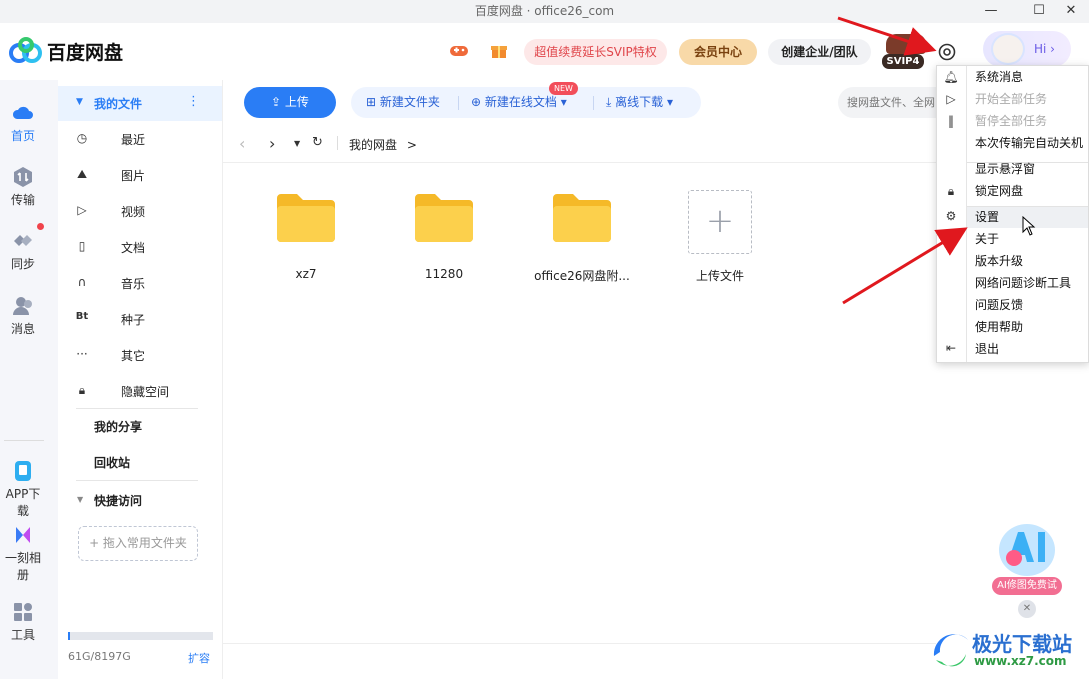  Describe the element at coordinates (409, 102) in the screenshot. I see `new-folder-label: 新建文件夹` at that location.